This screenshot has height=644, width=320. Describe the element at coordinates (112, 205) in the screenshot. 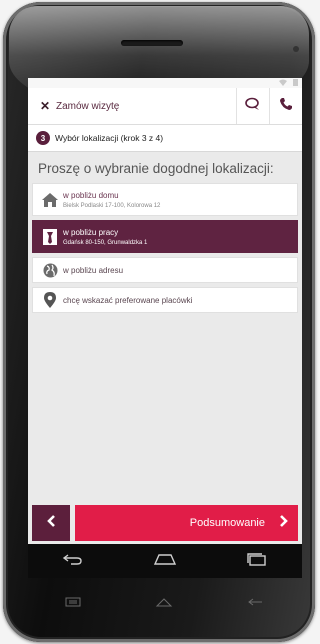

I see `option-address: Bielsk Podlaski 17-100, Kolorowa 12` at that location.